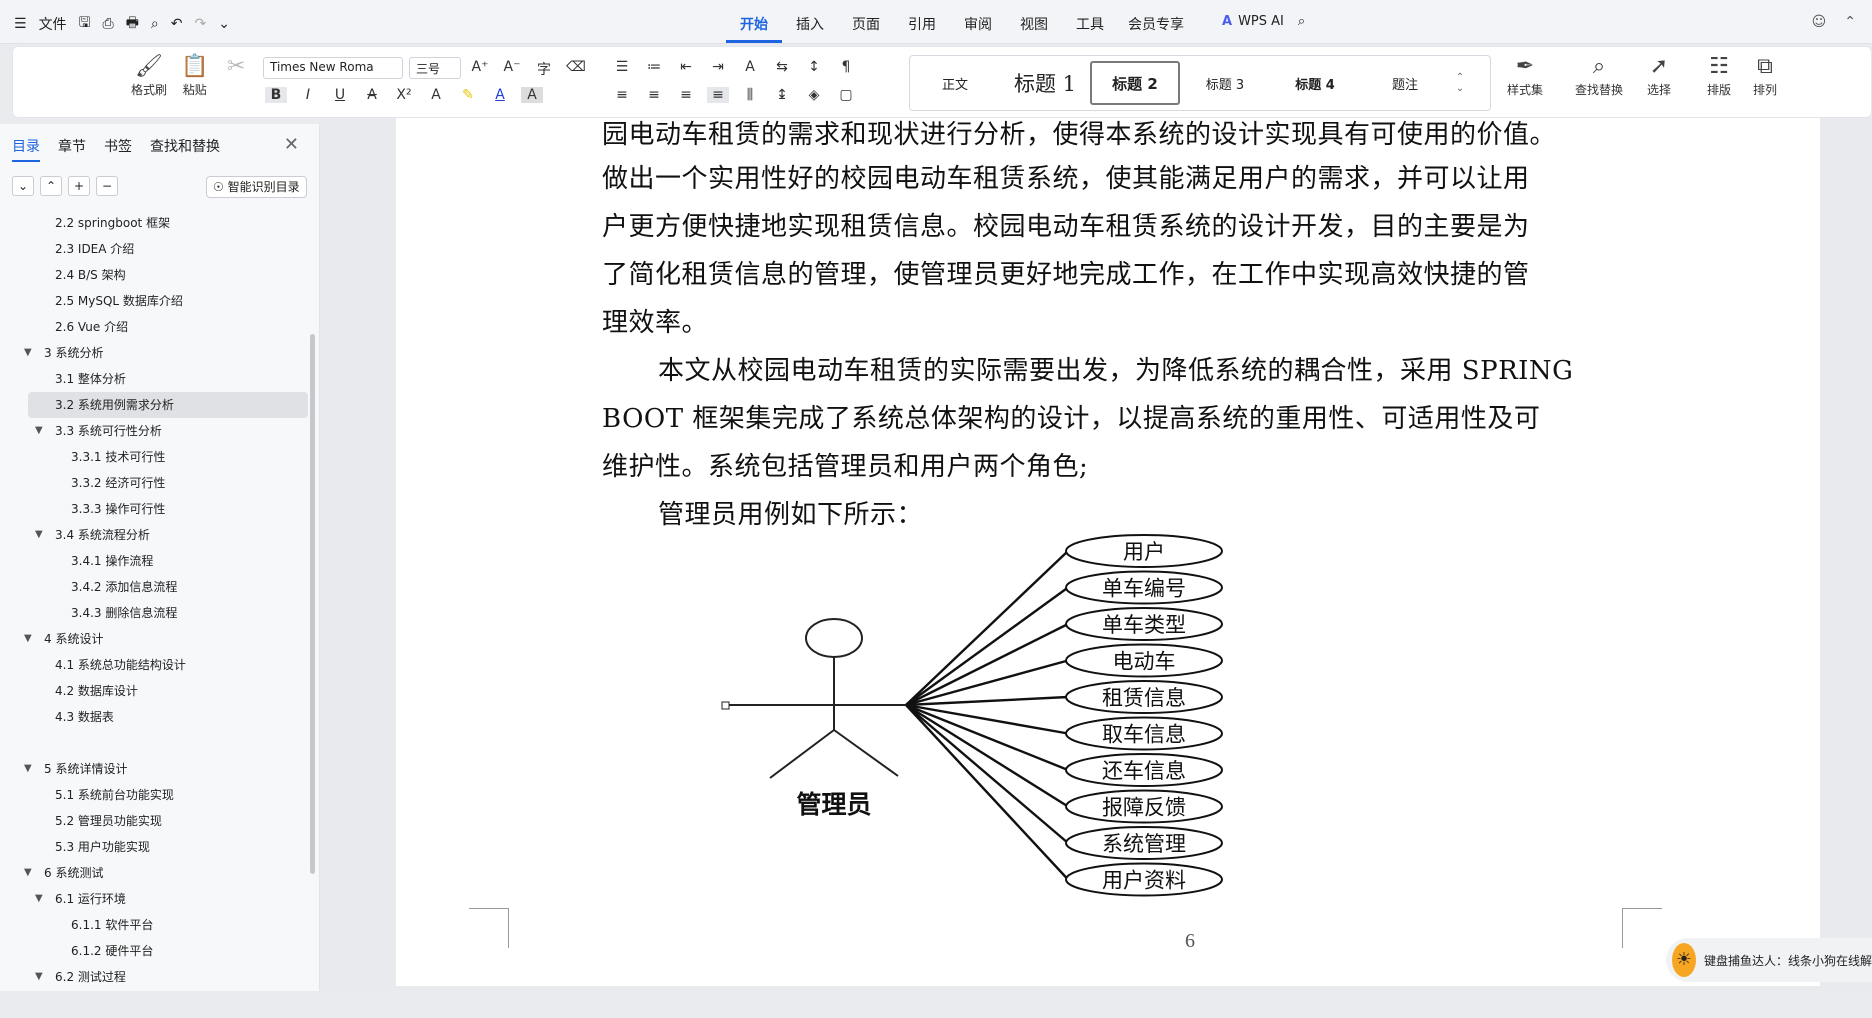  I want to click on style-set-button: ✒ 样式集, so click(1525, 75).